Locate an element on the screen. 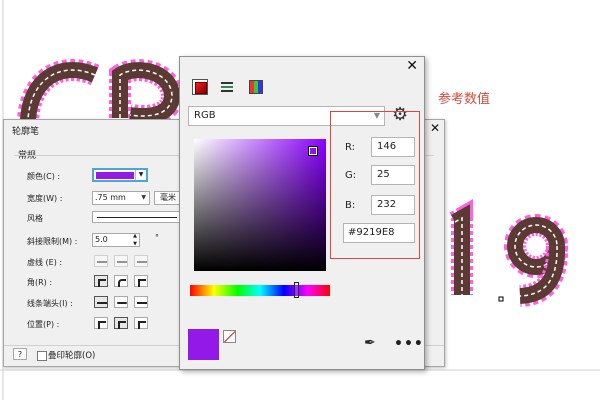 This screenshot has height=400, width=600. current-color-swatch is located at coordinates (203, 344).